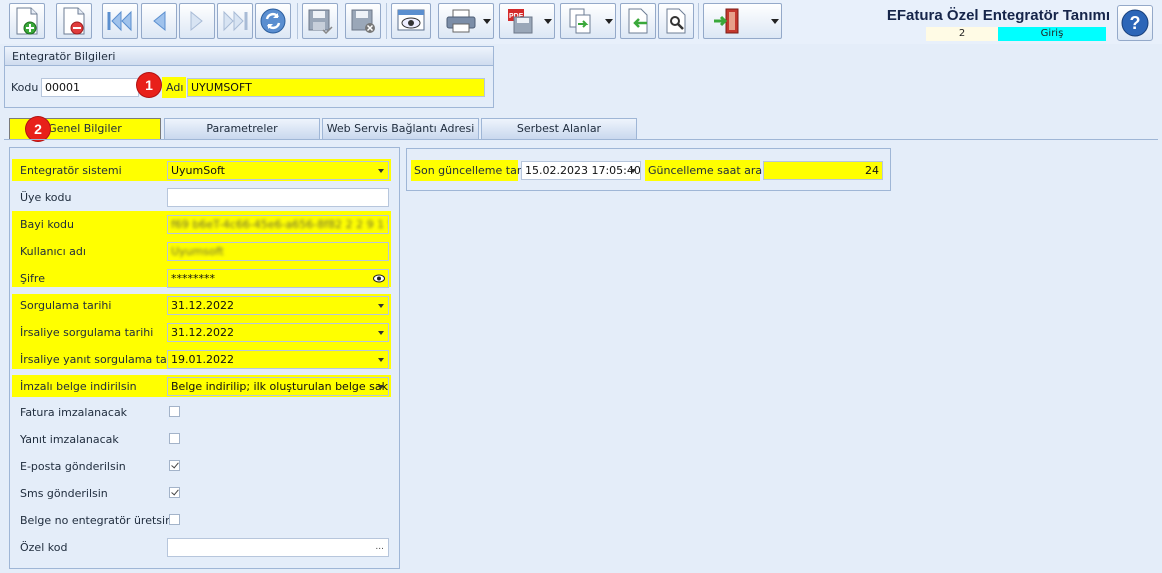 The image size is (1162, 573). I want to click on tab-label: Web Servis Bağlantı Adresi, so click(400, 128).